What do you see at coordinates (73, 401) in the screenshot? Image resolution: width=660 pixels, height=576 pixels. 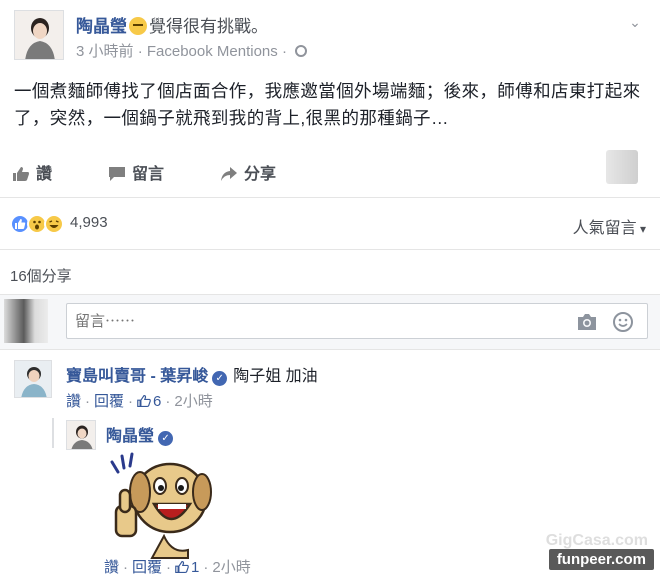 I see `comment-like-link: 讚` at bounding box center [73, 401].